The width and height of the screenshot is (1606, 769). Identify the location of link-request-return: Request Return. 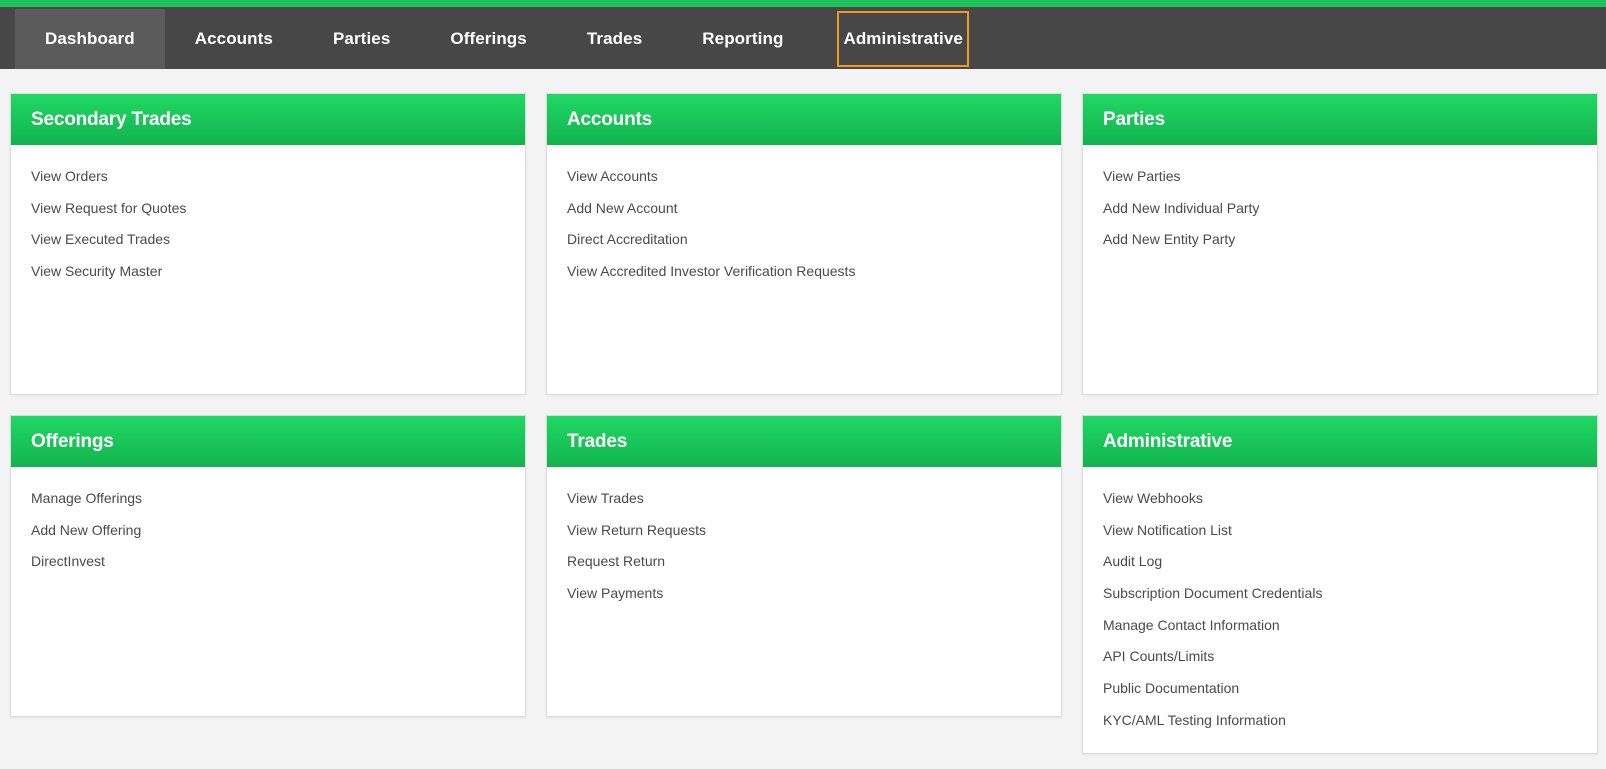
(804, 568).